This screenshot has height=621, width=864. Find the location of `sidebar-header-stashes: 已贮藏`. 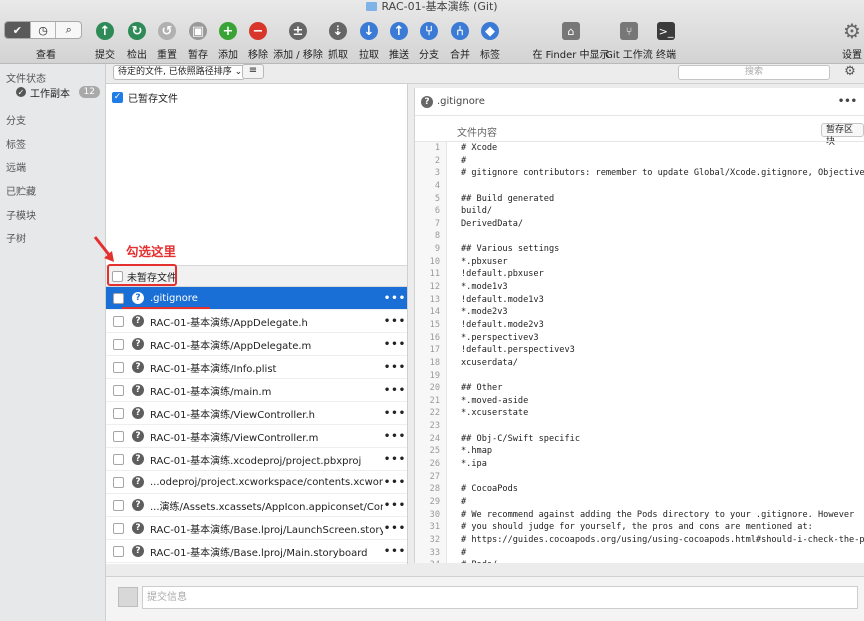

sidebar-header-stashes: 已贮藏 is located at coordinates (21, 190).